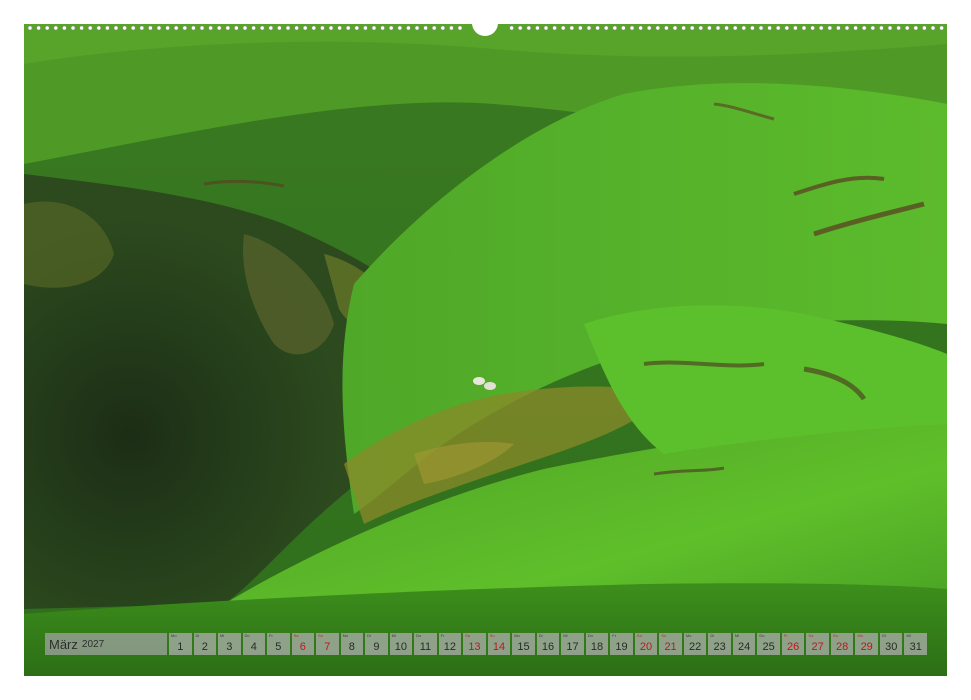 The height and width of the screenshot is (700, 971). Describe the element at coordinates (572, 647) in the screenshot. I see `day-number: 17` at that location.